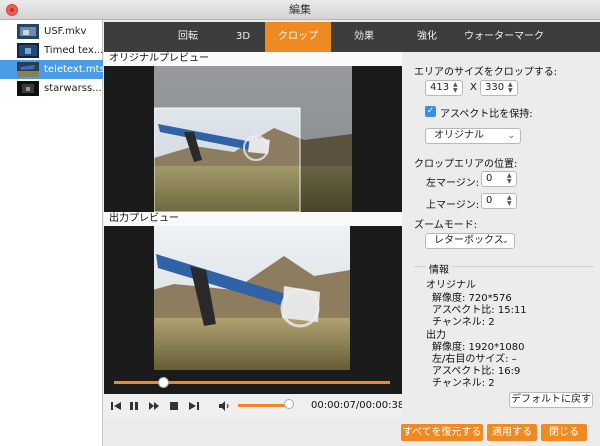 This screenshot has width=600, height=446. I want to click on crop-position-label: クロップエリアの位置:, so click(466, 164).